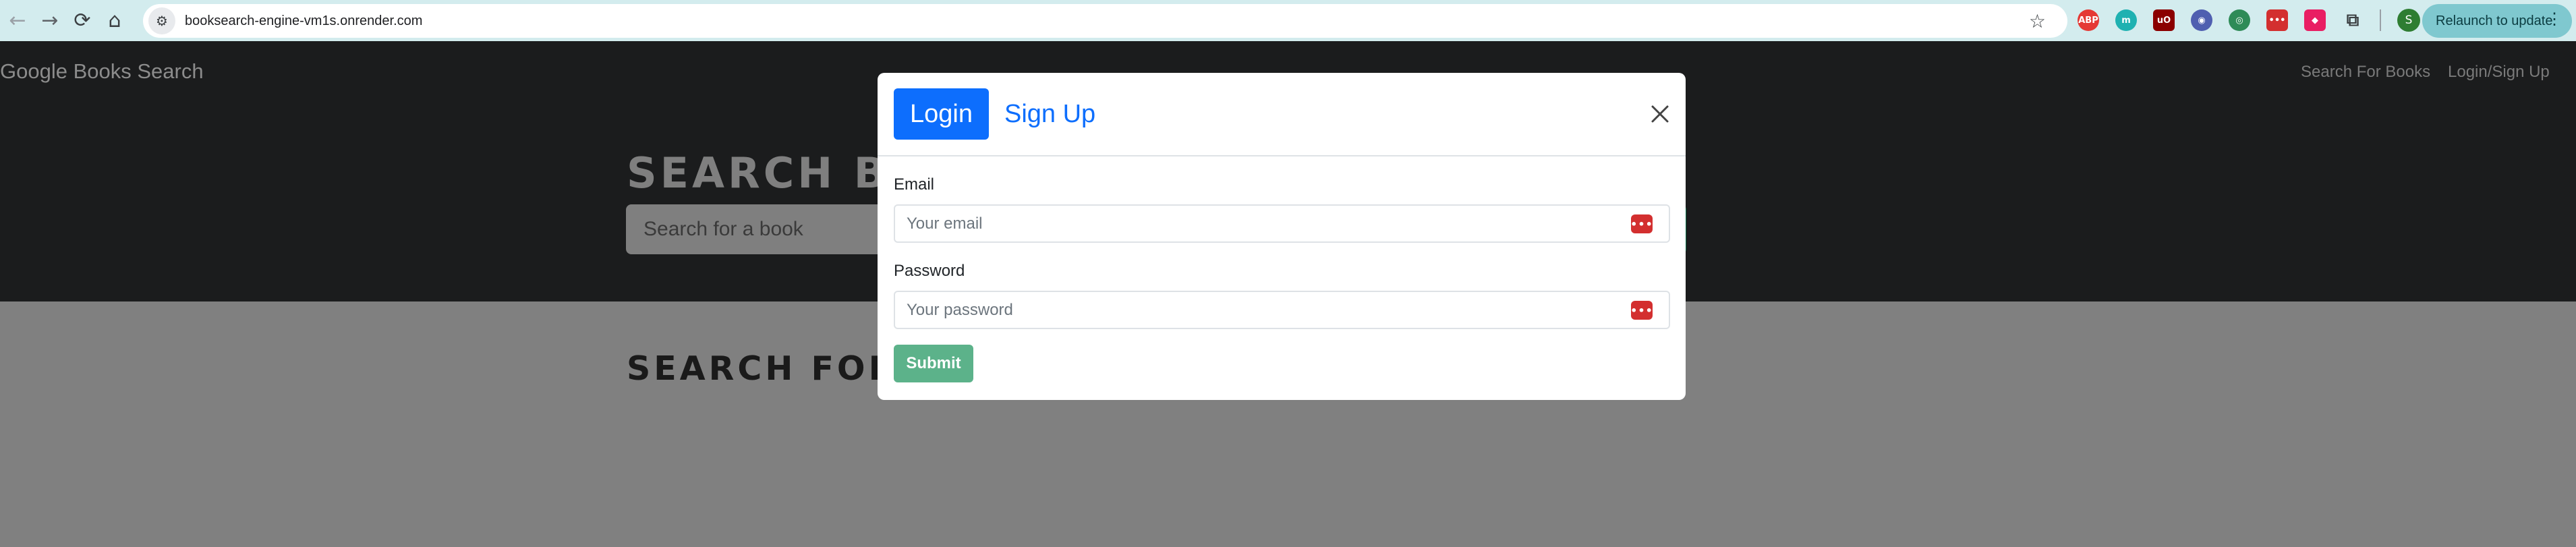  I want to click on email-placeholder: Your email, so click(945, 223).